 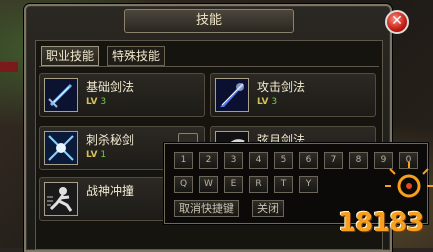 I want to click on key-2: 2, so click(x=208, y=160).